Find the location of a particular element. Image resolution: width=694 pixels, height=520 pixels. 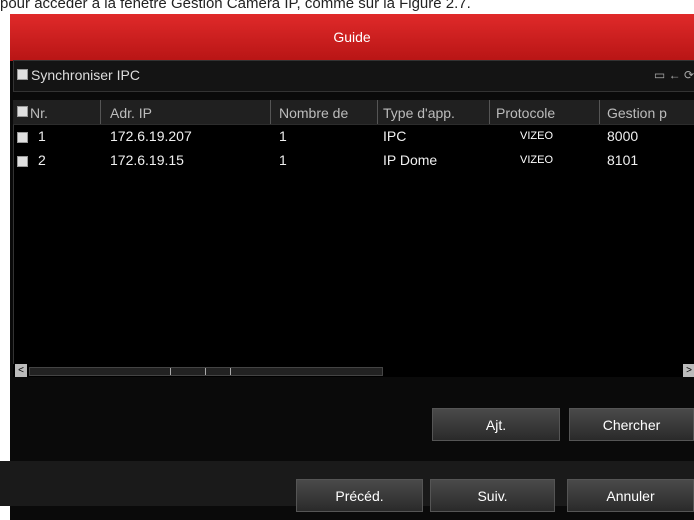

row-1-checkbox is located at coordinates (22, 137).